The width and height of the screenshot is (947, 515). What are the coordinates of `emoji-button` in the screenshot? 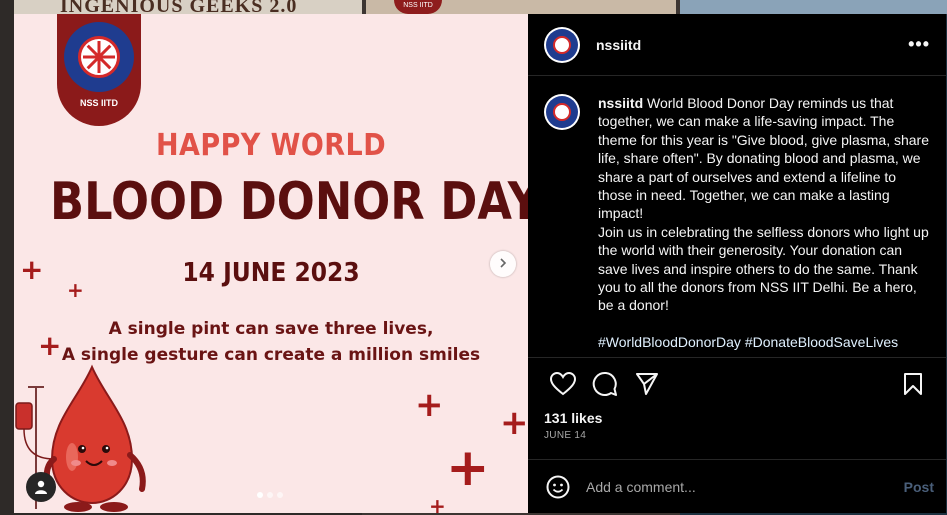 It's located at (558, 487).